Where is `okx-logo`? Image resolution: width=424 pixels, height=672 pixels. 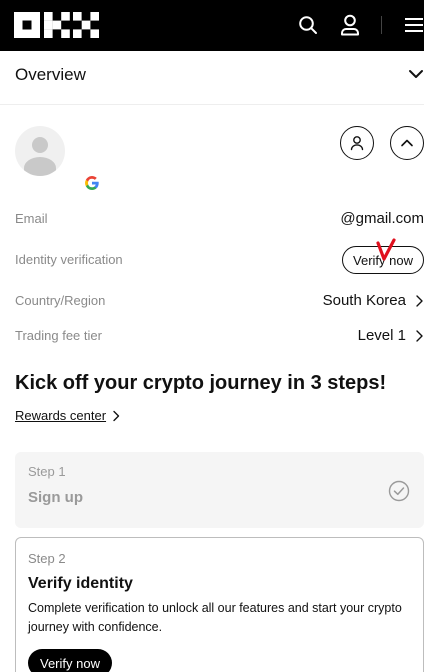 okx-logo is located at coordinates (57, 25).